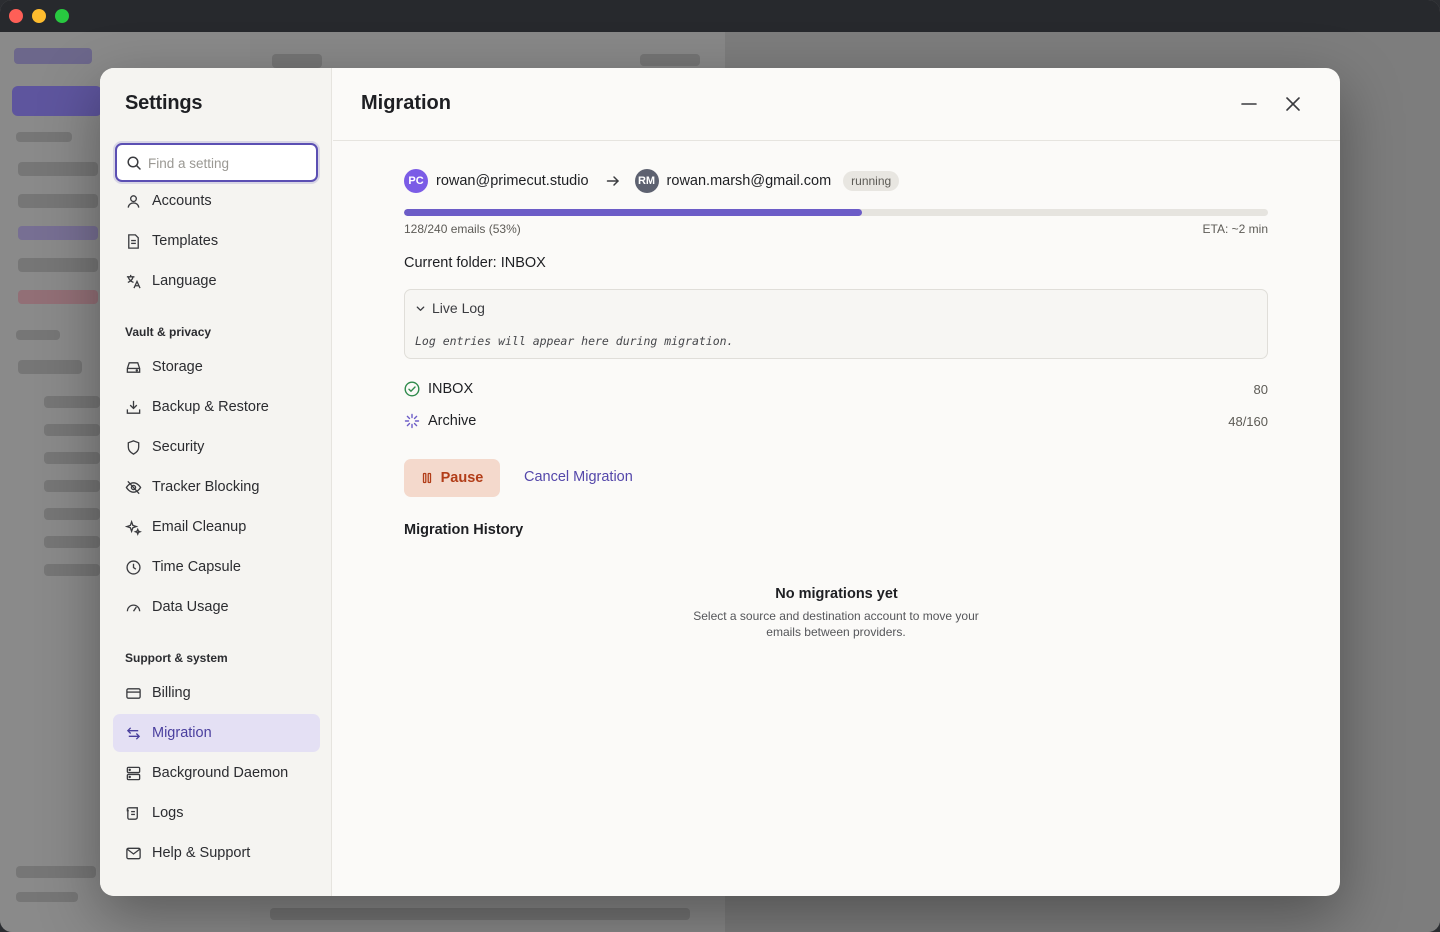 Image resolution: width=1440 pixels, height=932 pixels. Describe the element at coordinates (182, 201) in the screenshot. I see `sidebar-item-label: Accounts` at that location.